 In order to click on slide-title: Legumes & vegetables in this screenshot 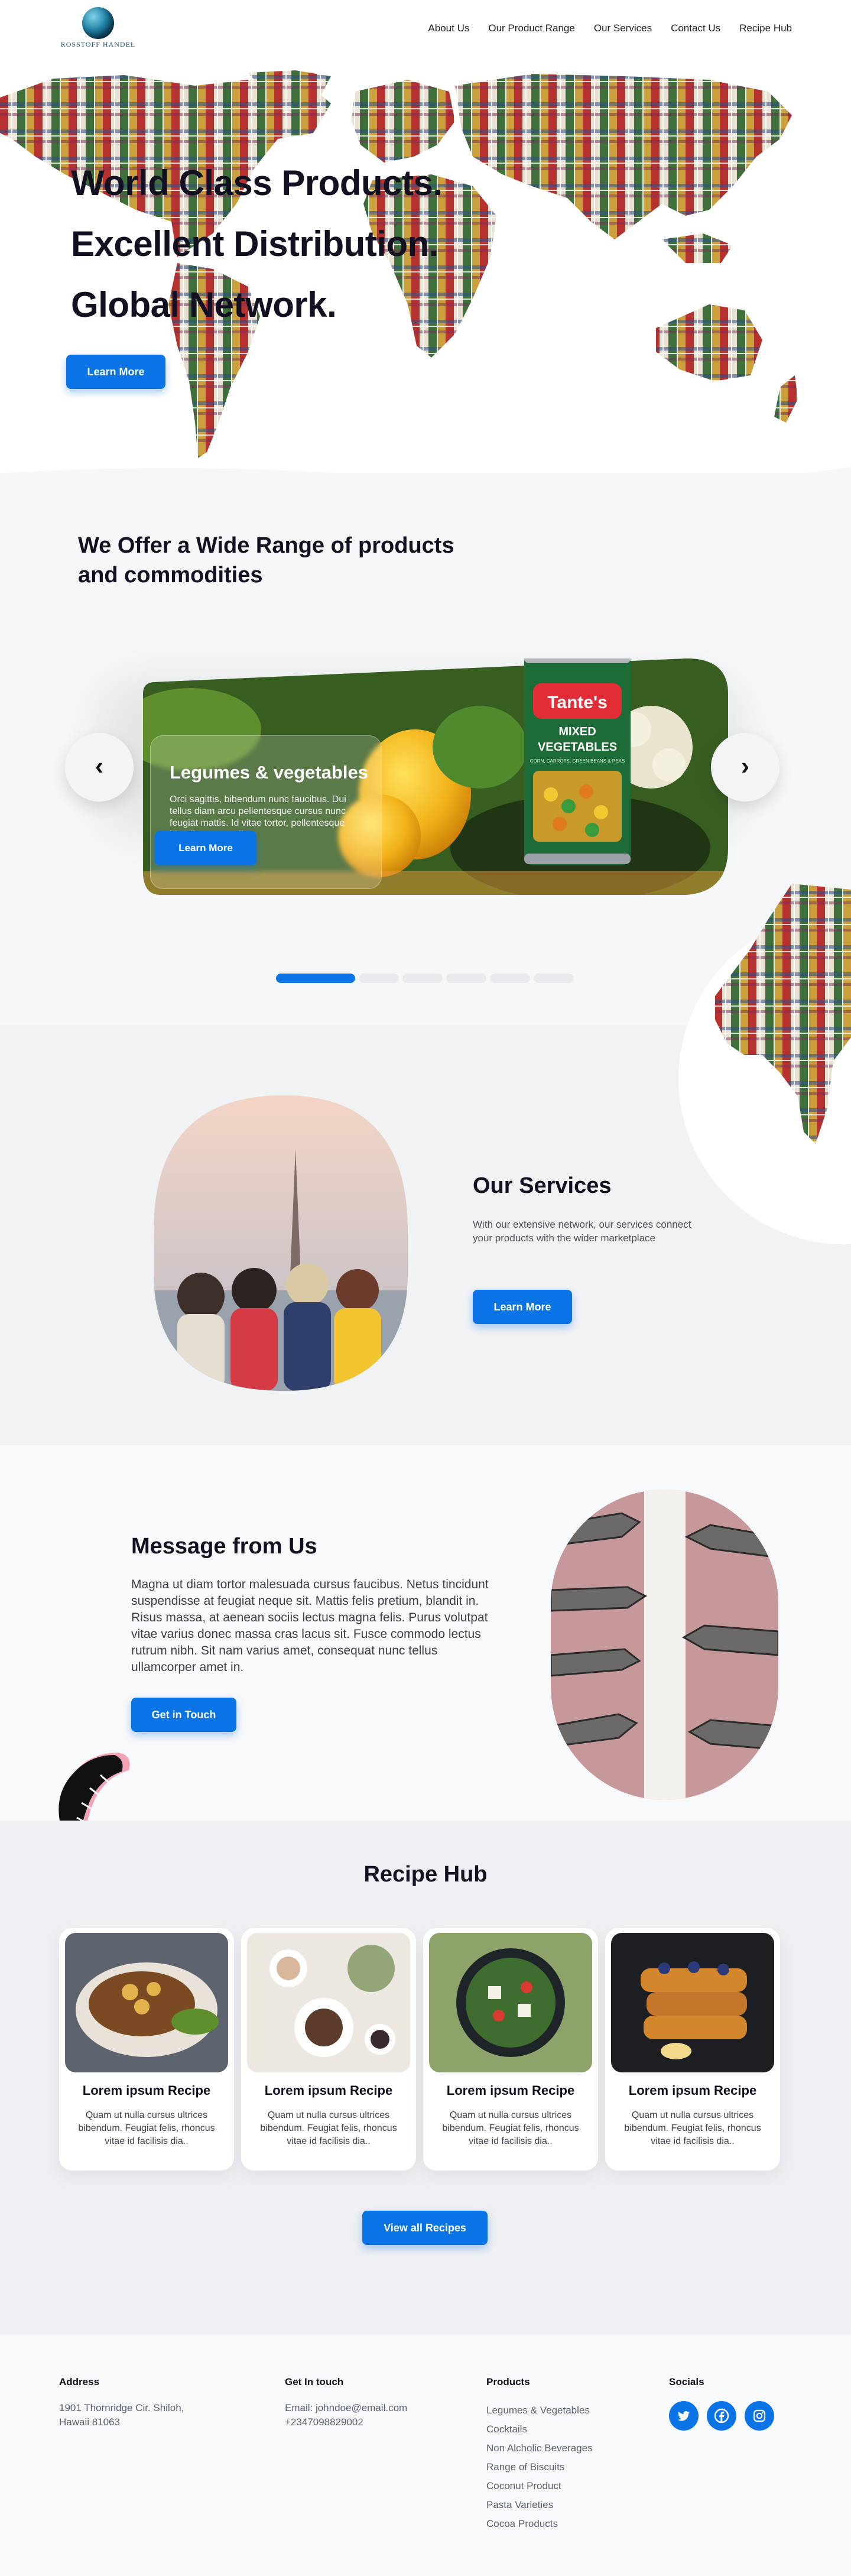, I will do `click(269, 772)`.